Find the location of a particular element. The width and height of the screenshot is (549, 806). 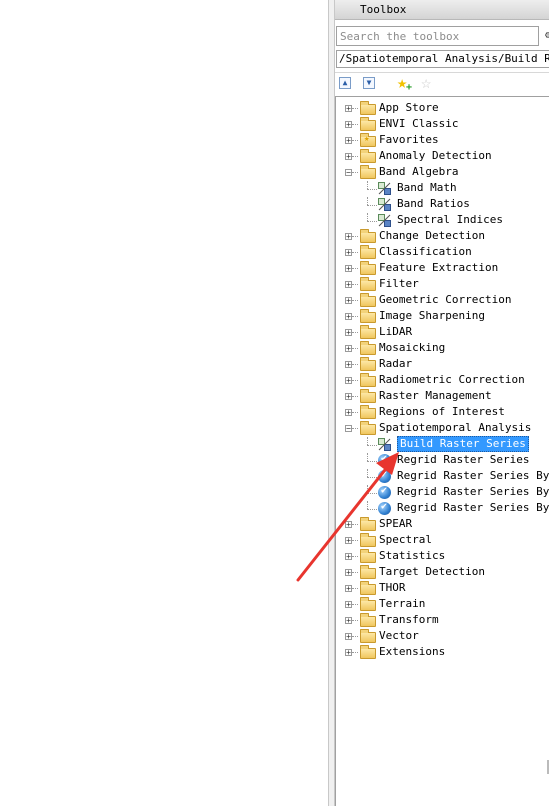

tree-item-terrain: + Terrain is located at coordinates (442, 605).